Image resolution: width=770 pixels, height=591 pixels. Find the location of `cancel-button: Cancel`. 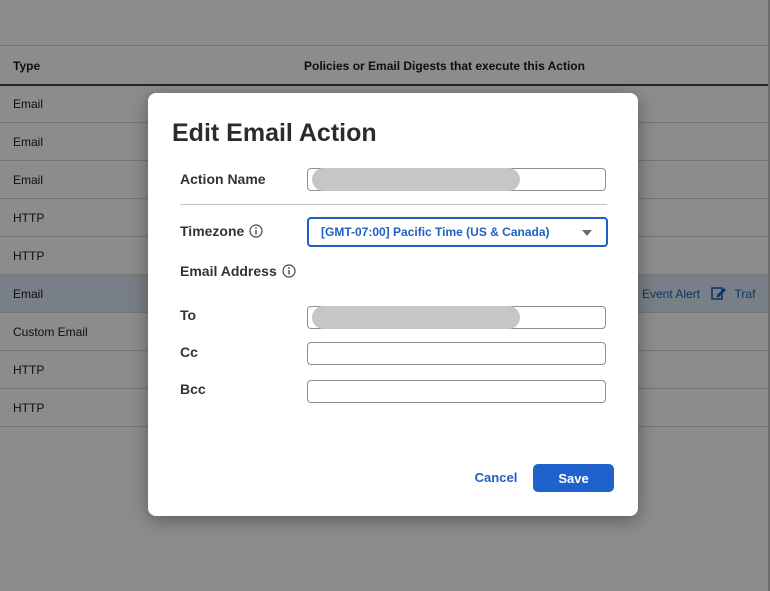

cancel-button: Cancel is located at coordinates (496, 477).